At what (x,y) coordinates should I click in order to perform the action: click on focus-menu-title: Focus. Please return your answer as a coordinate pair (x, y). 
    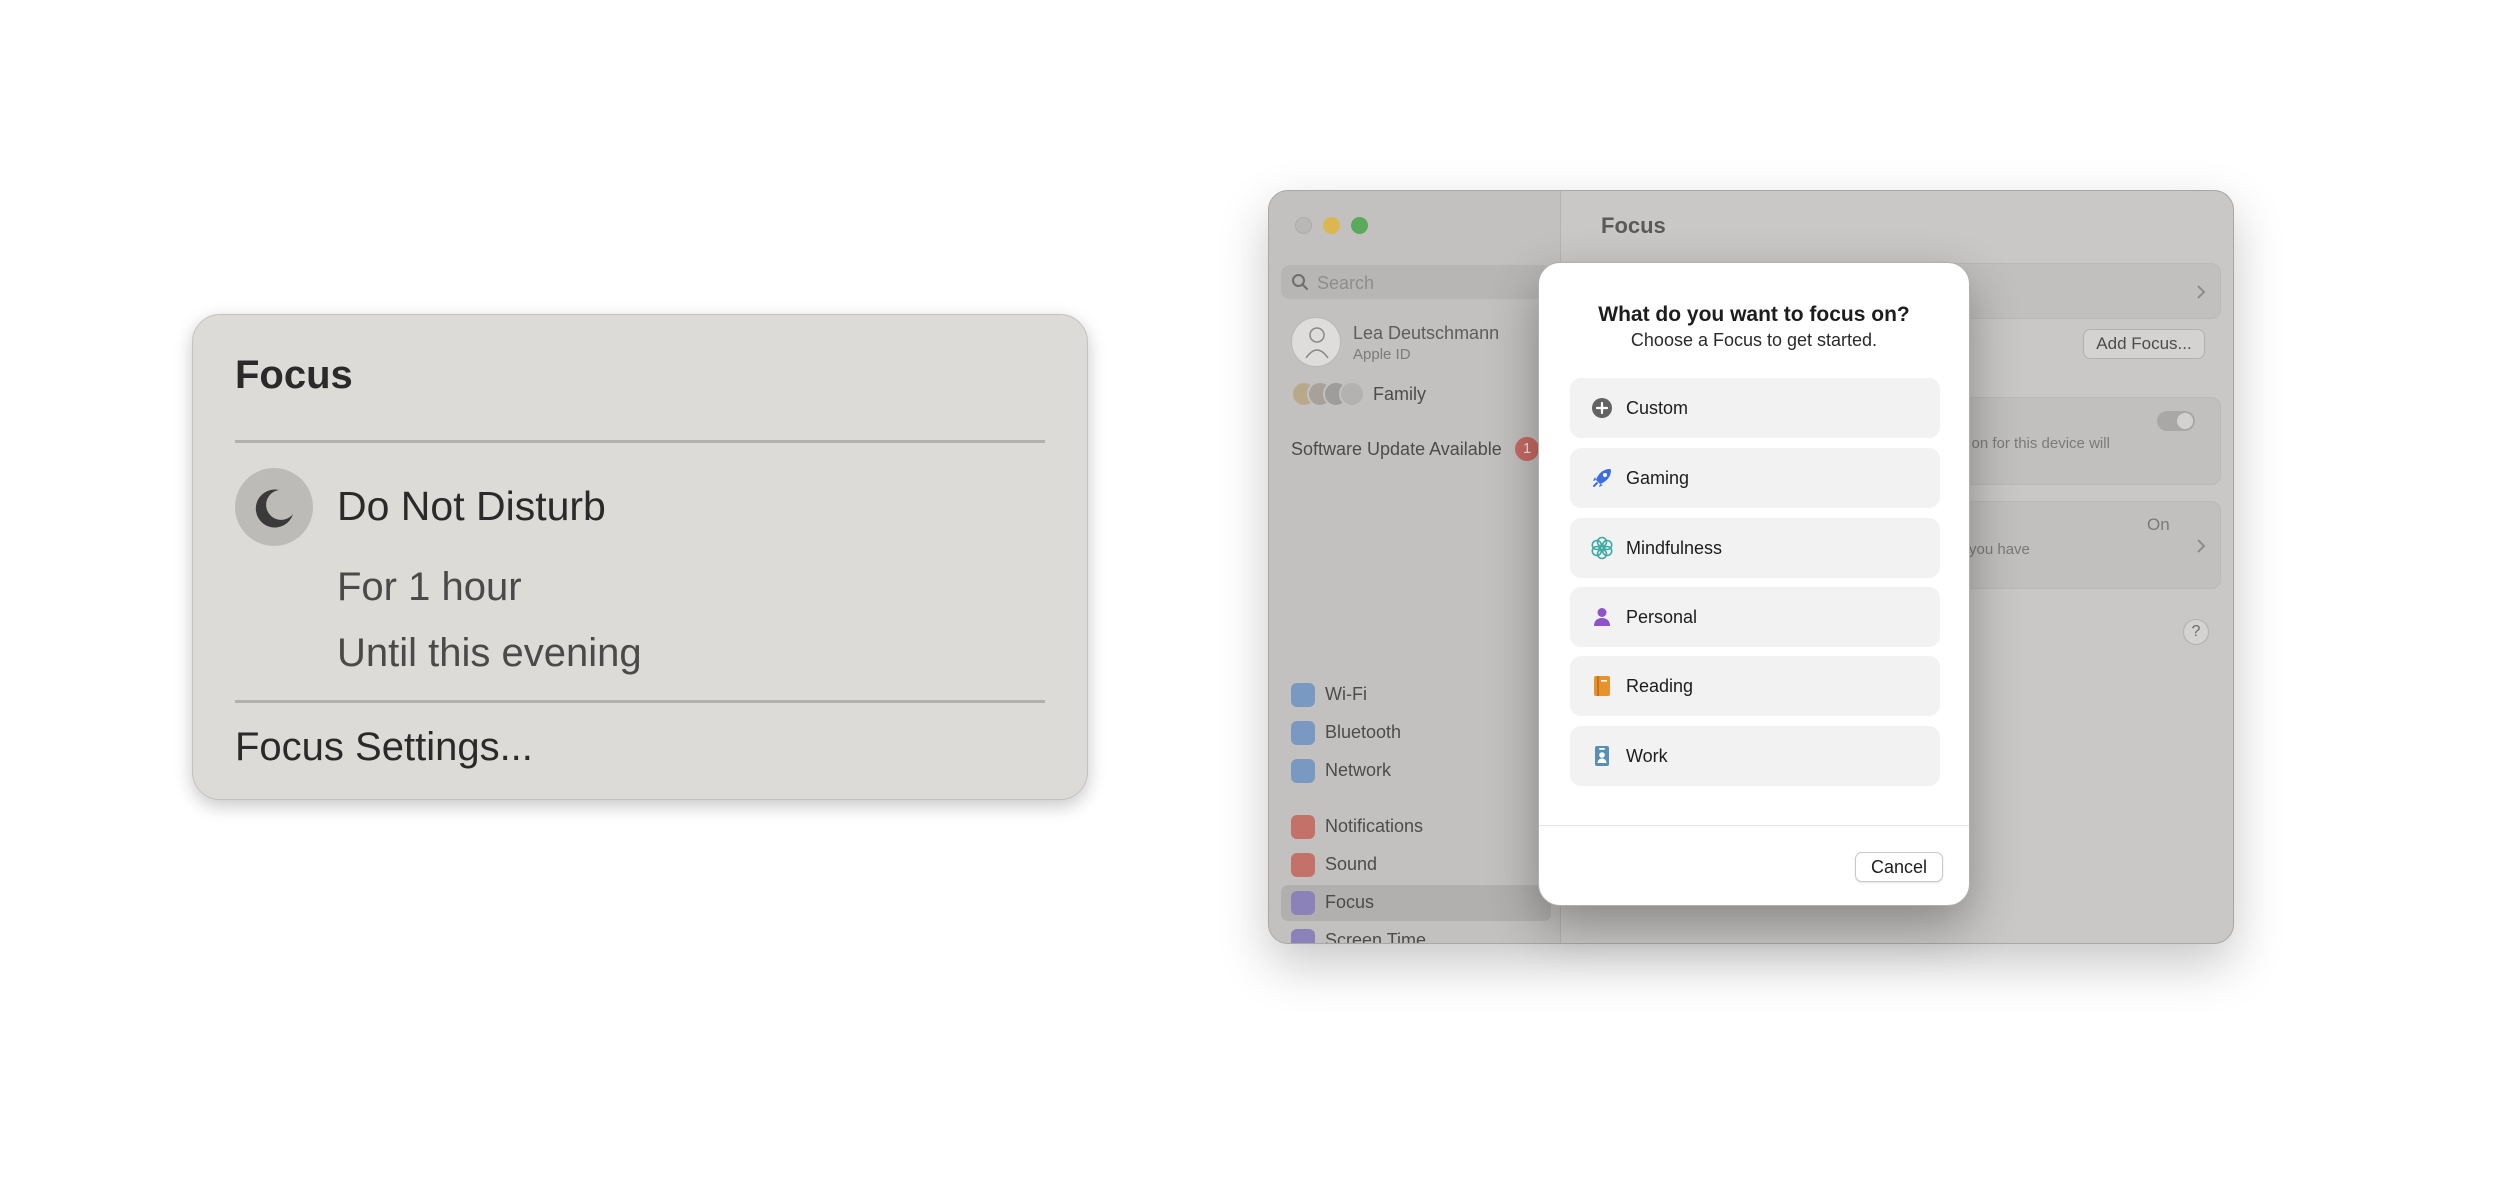
    Looking at the image, I should click on (294, 375).